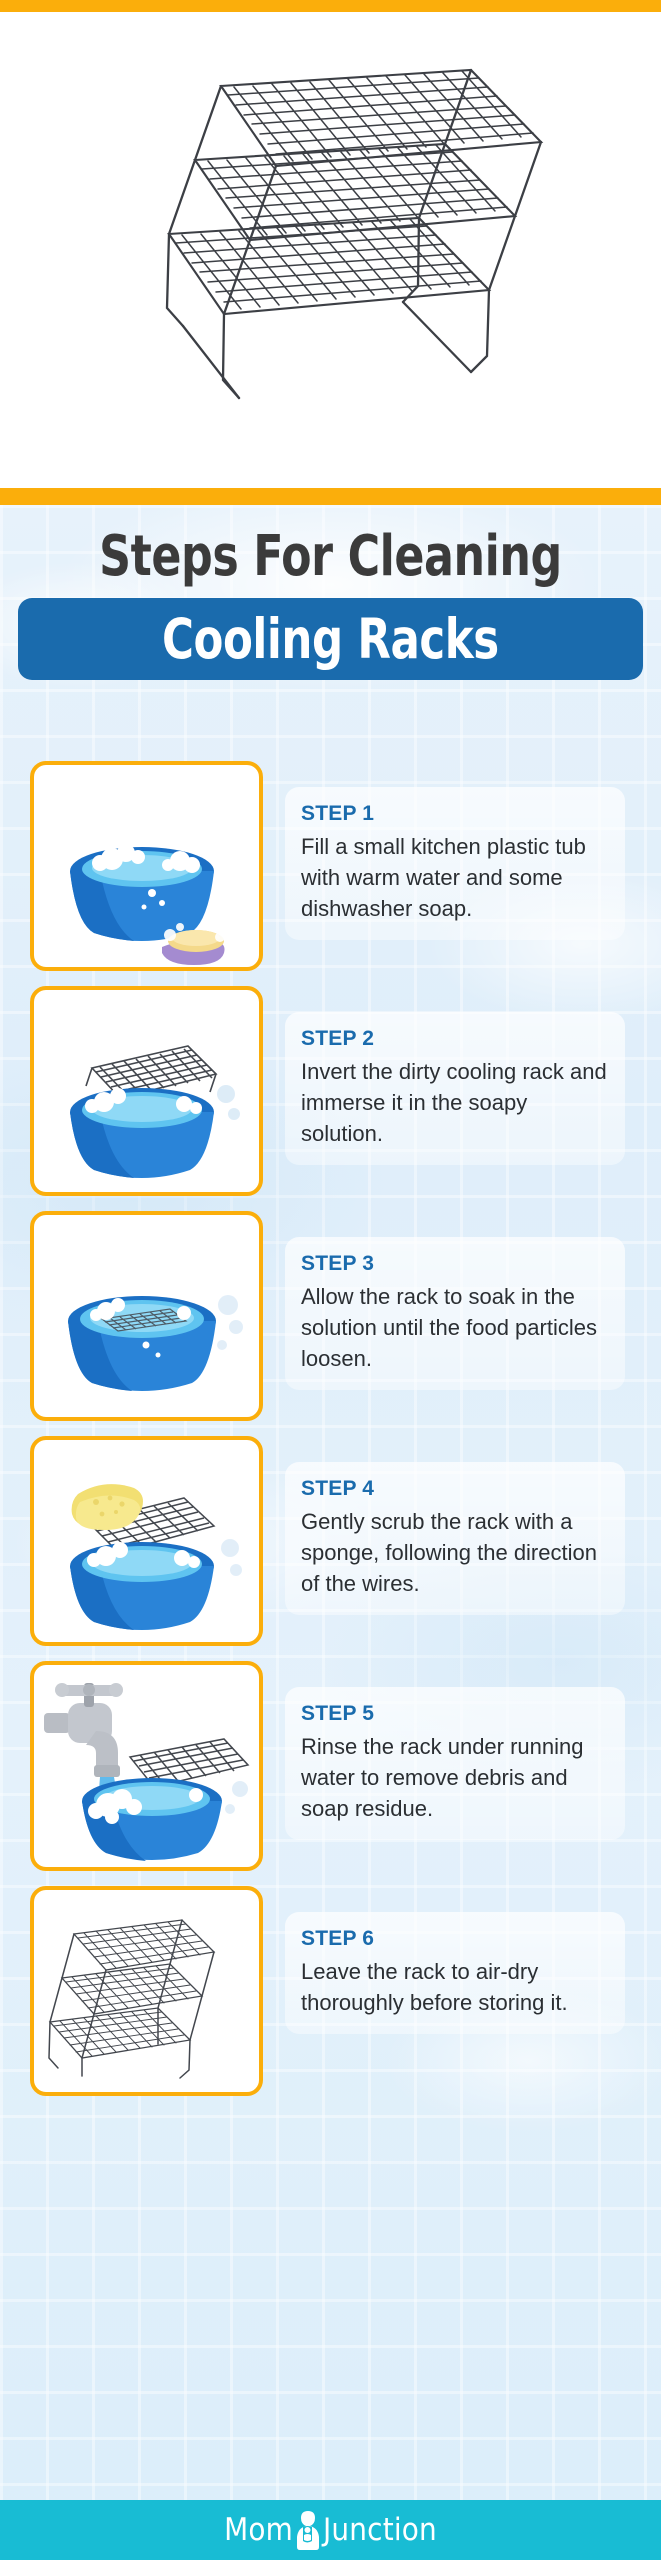  Describe the element at coordinates (338, 813) in the screenshot. I see `step-label: STEP 1` at that location.